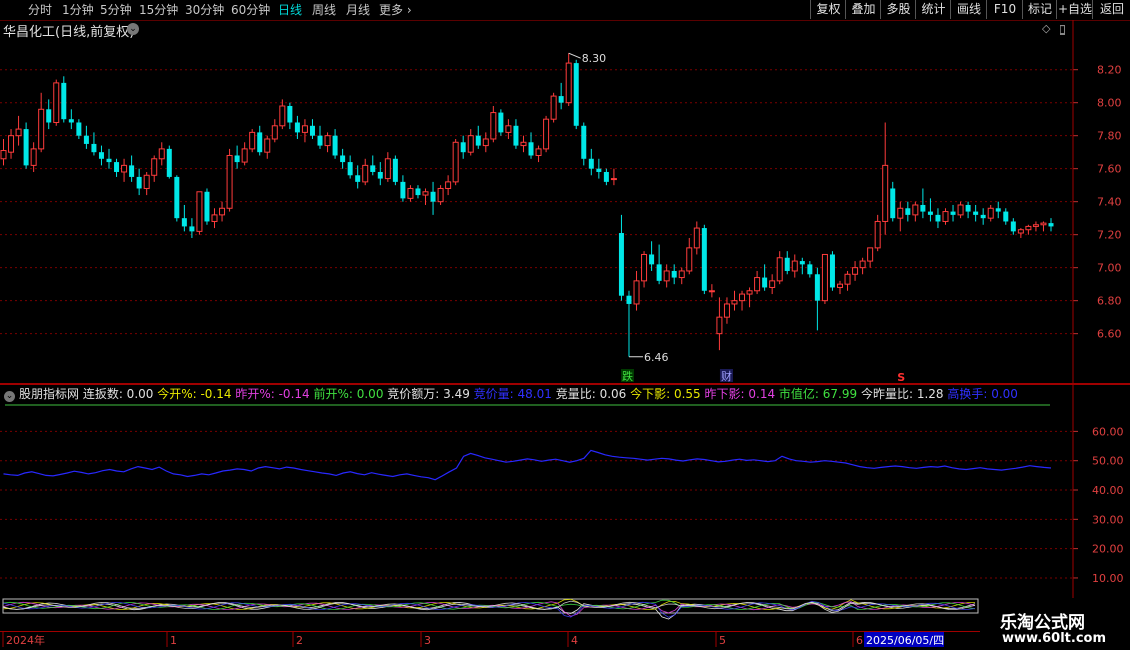  I want to click on toolbar-button-0: 复权, so click(828, 9).